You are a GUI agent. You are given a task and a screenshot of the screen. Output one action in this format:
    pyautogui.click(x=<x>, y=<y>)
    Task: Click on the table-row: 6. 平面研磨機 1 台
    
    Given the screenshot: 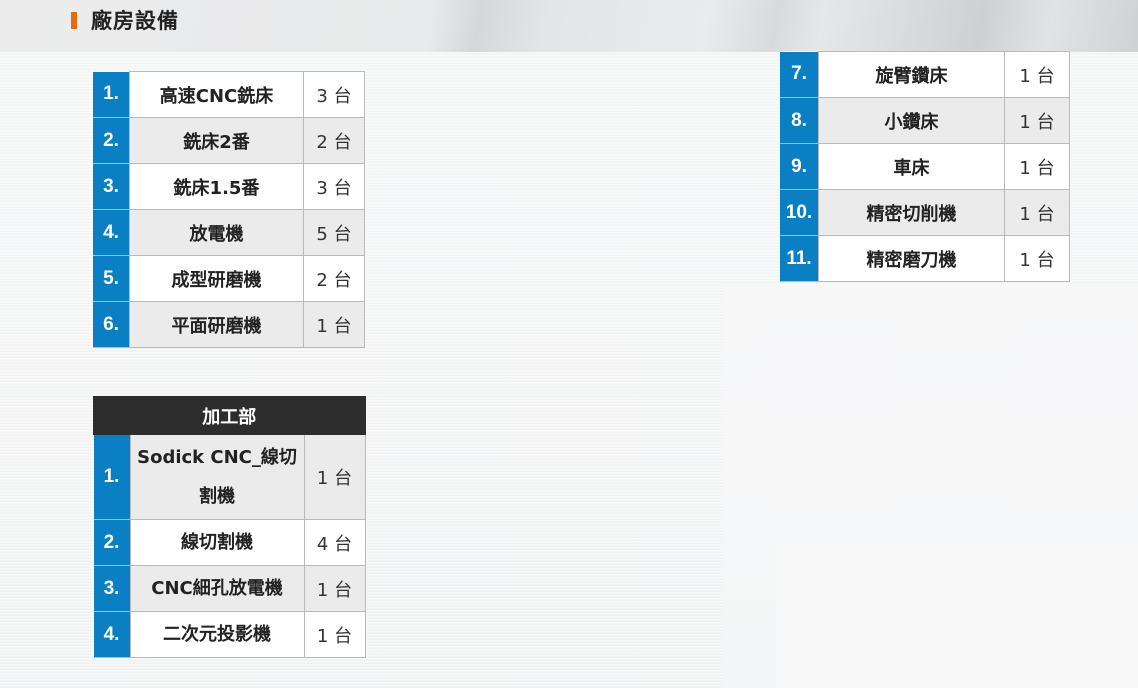 What is the action you would take?
    pyautogui.click(x=229, y=324)
    